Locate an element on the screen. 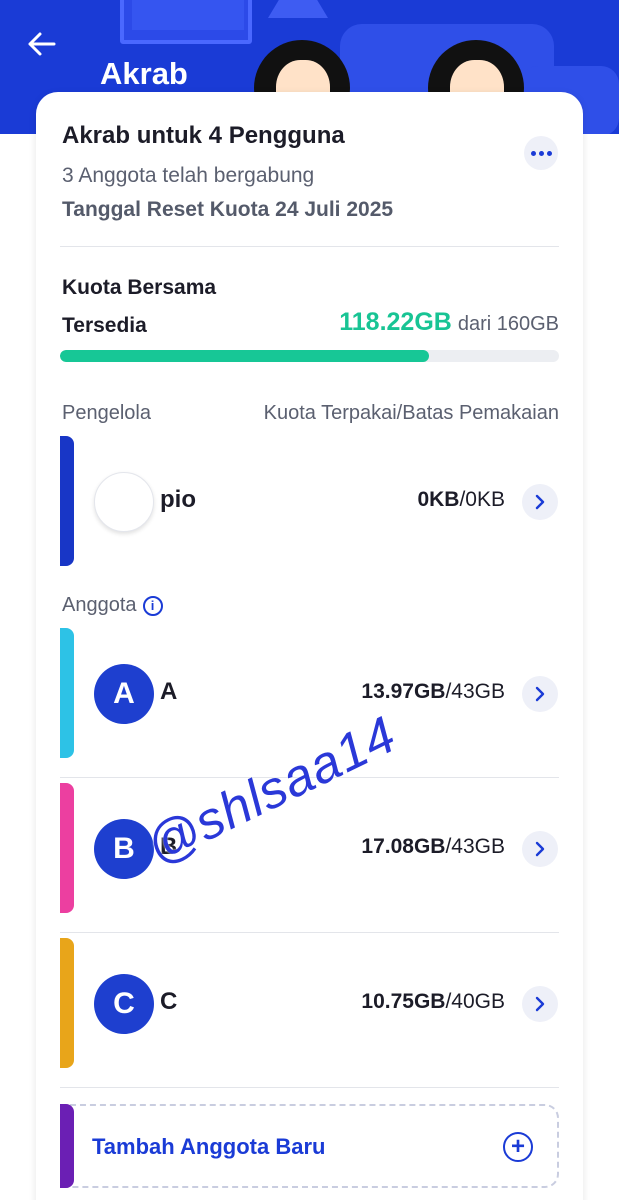 The width and height of the screenshot is (619, 1200). back-button is located at coordinates (42, 44).